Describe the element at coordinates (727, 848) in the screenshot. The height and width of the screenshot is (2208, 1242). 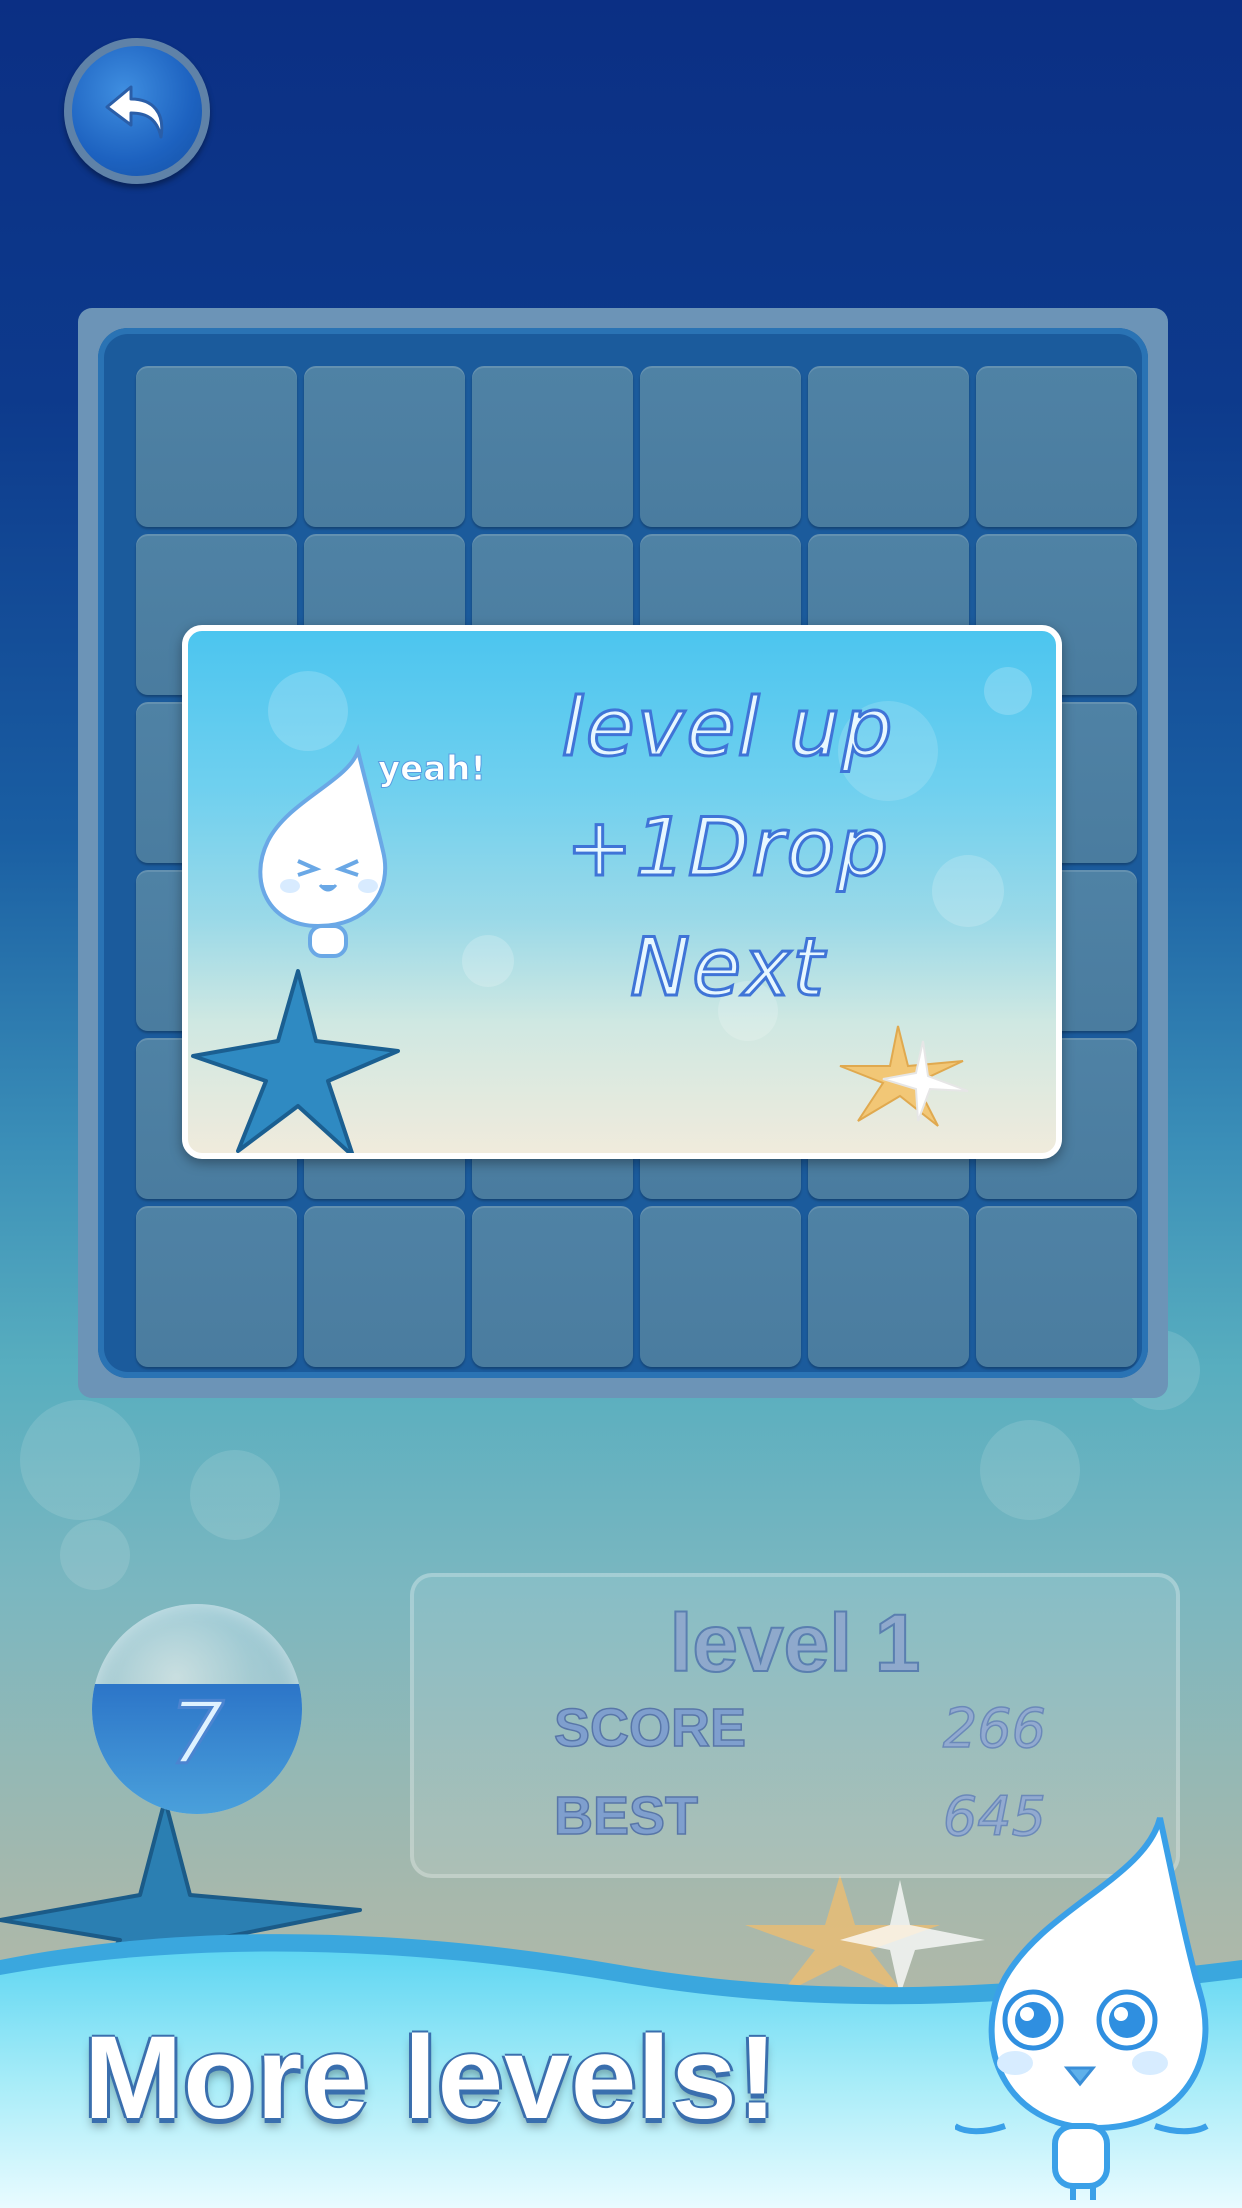
I see `reward-text: +1Drop` at that location.